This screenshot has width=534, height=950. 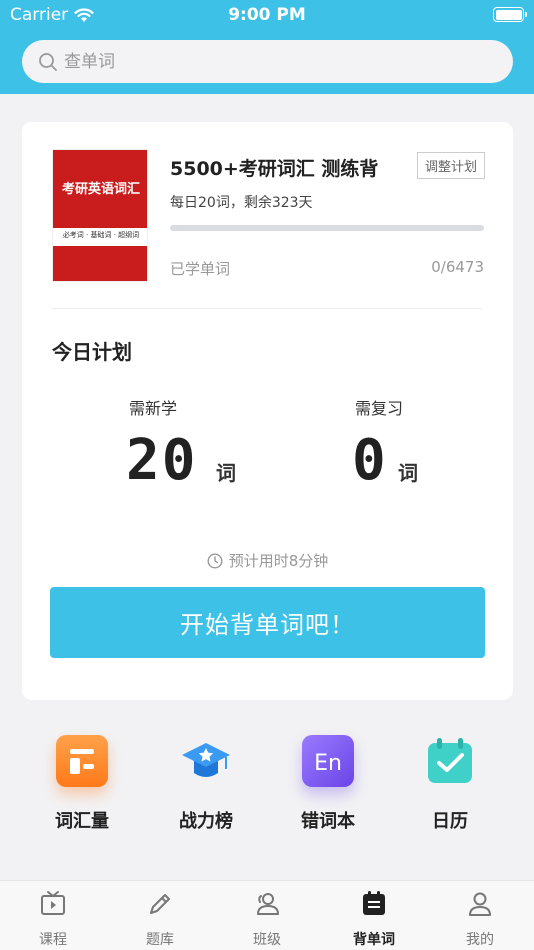 I want to click on status-bar: Carrier 9:00 PM, so click(x=267, y=16).